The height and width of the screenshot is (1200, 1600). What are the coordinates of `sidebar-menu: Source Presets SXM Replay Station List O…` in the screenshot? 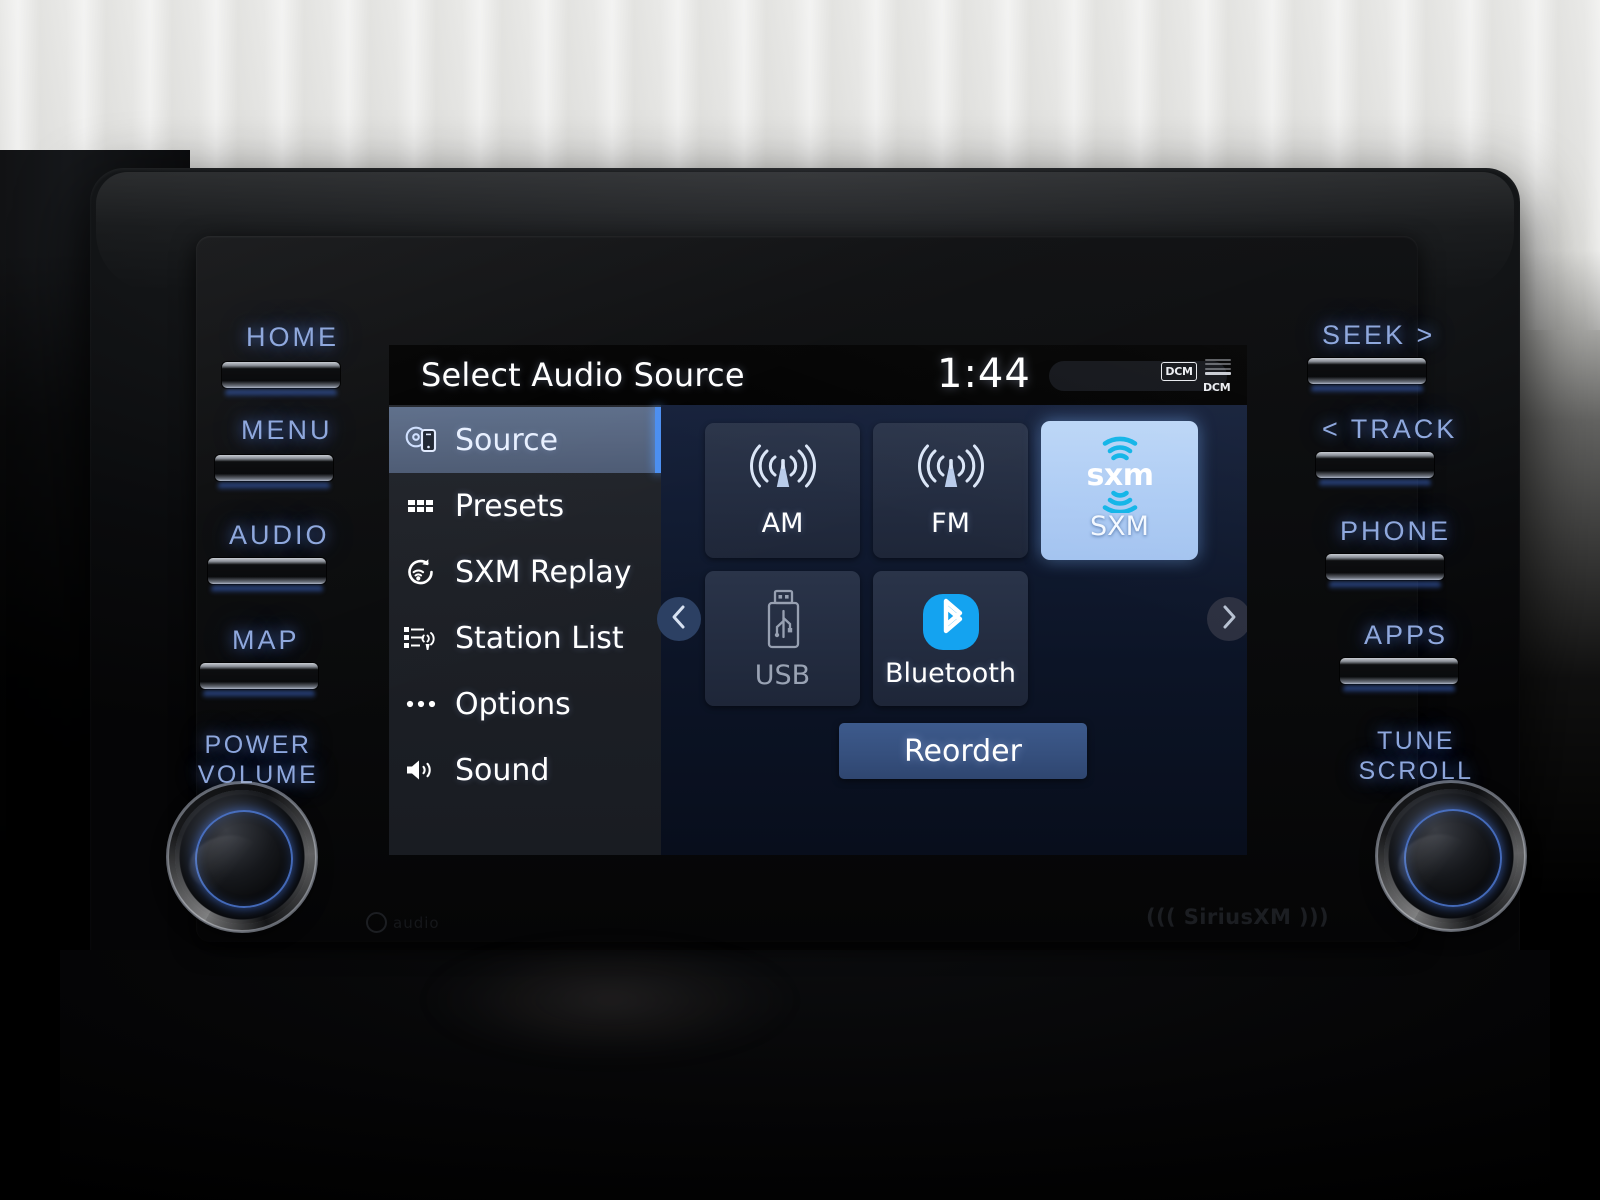 It's located at (525, 630).